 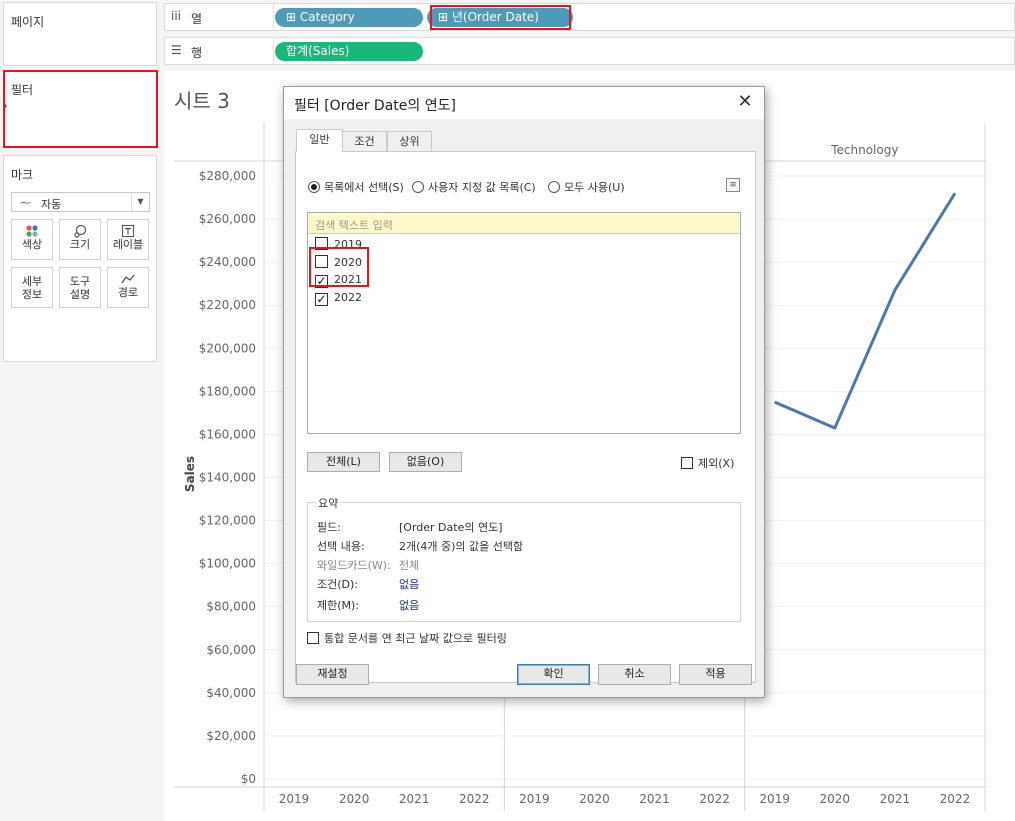 I want to click on summary-wildcard-value: 전체, so click(x=409, y=565).